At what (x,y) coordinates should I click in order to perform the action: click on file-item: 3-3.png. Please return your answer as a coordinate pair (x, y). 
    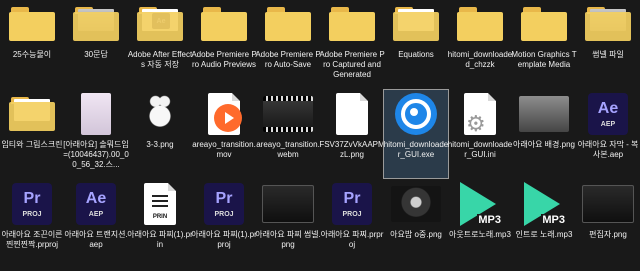
    Looking at the image, I should click on (160, 134).